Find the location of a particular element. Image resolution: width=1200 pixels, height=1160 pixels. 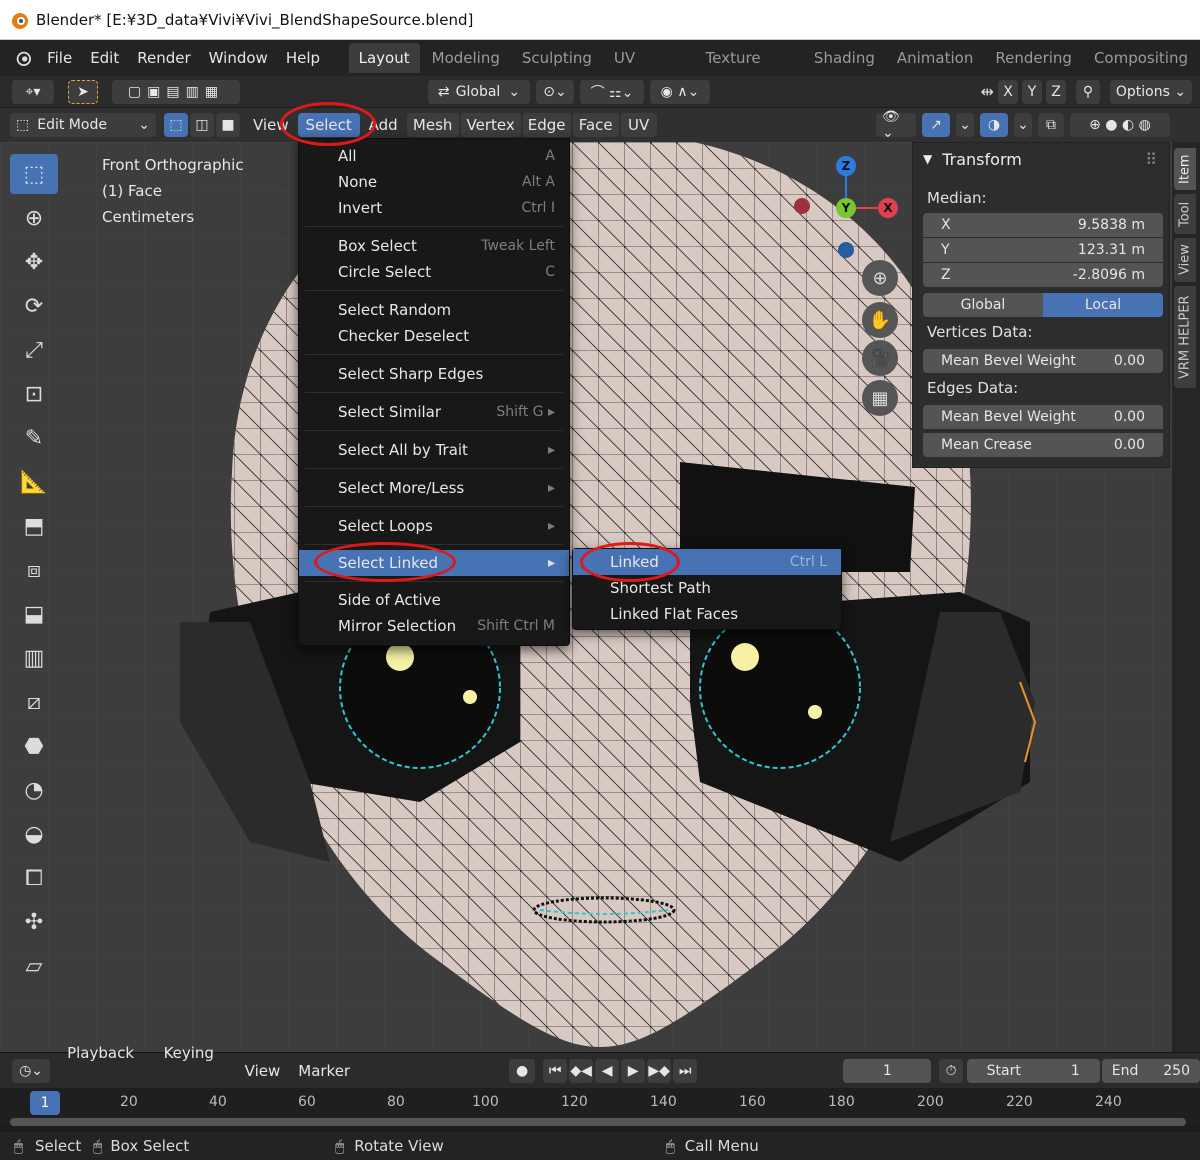

menu-item-select-loops: Select Loops ▸ is located at coordinates (434, 526).